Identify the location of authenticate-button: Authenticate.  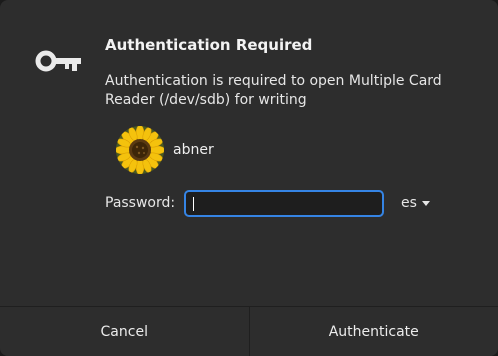
(373, 331).